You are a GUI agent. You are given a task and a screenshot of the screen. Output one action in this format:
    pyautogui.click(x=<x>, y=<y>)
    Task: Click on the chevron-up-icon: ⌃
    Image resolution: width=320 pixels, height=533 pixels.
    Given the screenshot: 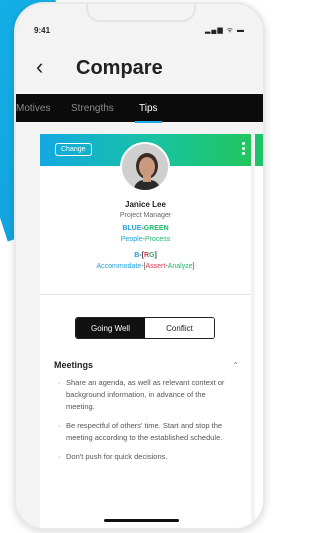 What is the action you would take?
    pyautogui.click(x=235, y=365)
    